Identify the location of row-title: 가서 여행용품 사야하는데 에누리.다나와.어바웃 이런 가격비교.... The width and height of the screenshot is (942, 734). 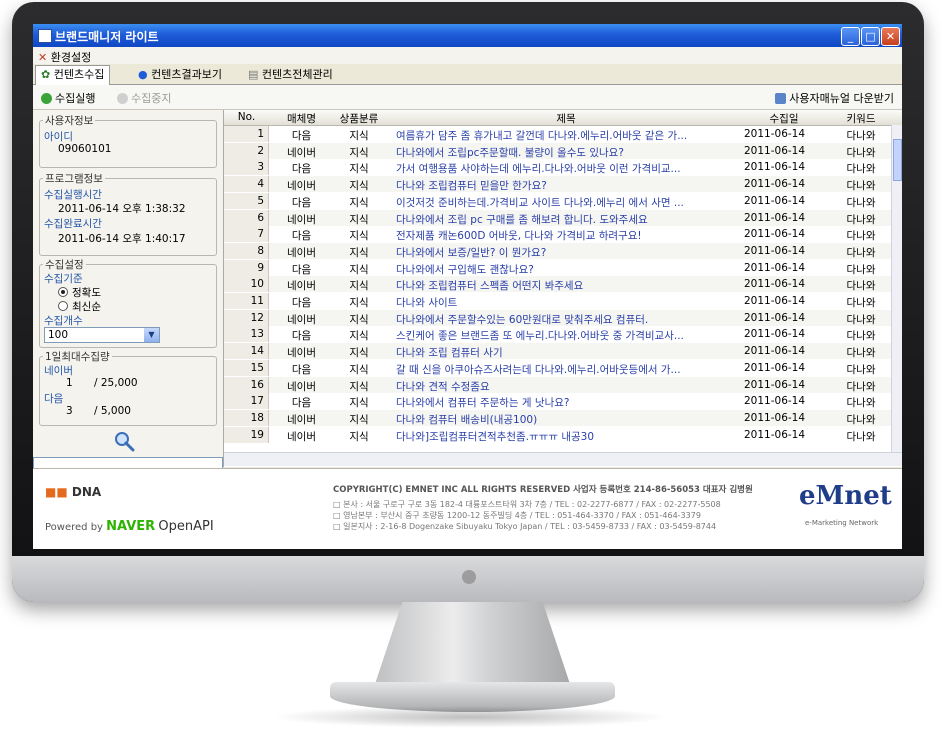
(538, 169).